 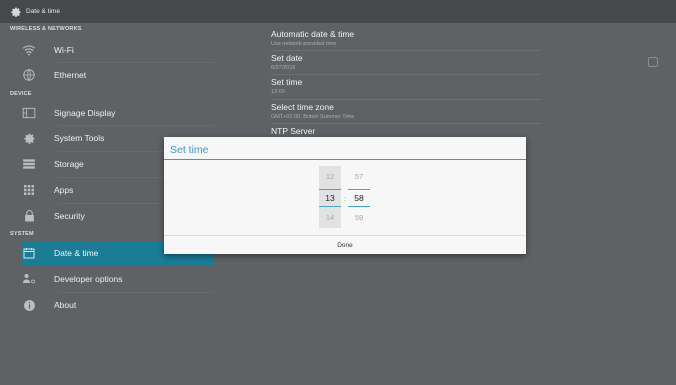 What do you see at coordinates (85, 113) in the screenshot?
I see `sidebar-item-label: Signage Display` at bounding box center [85, 113].